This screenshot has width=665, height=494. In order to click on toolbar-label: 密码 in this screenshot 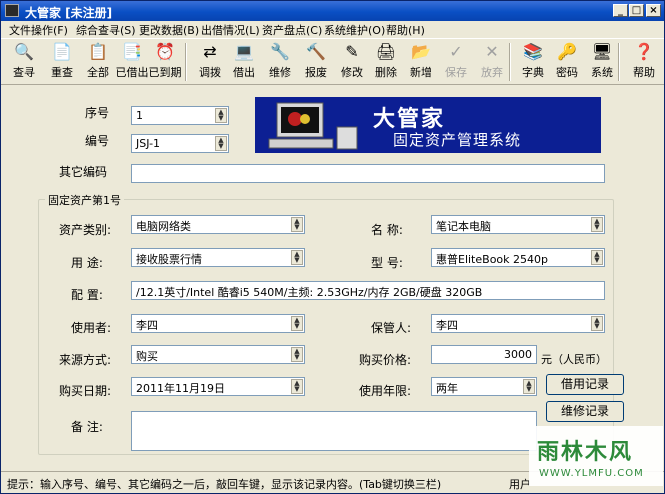, I will do `click(567, 72)`.